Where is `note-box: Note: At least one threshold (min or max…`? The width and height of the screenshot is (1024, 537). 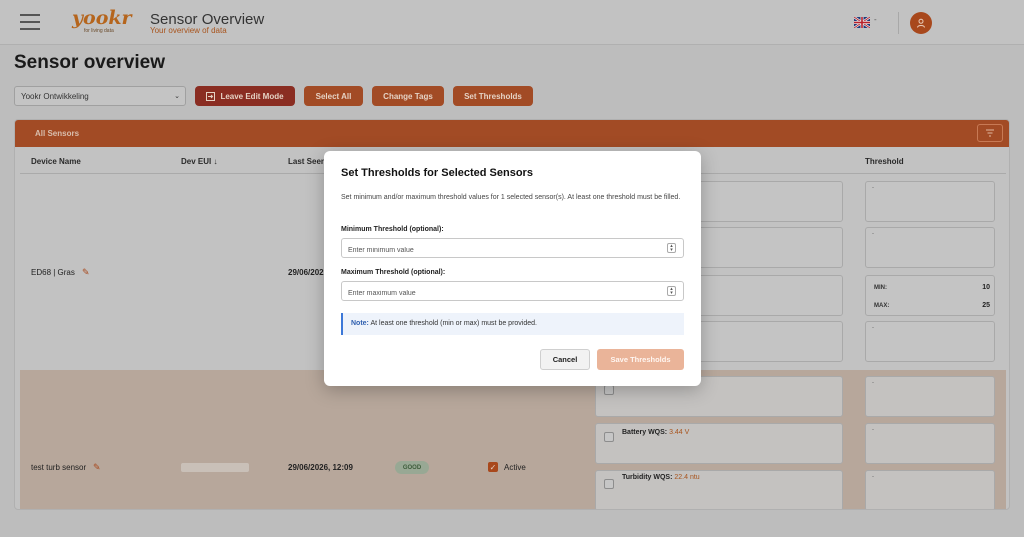
note-box: Note: At least one threshold (min or max… is located at coordinates (512, 324).